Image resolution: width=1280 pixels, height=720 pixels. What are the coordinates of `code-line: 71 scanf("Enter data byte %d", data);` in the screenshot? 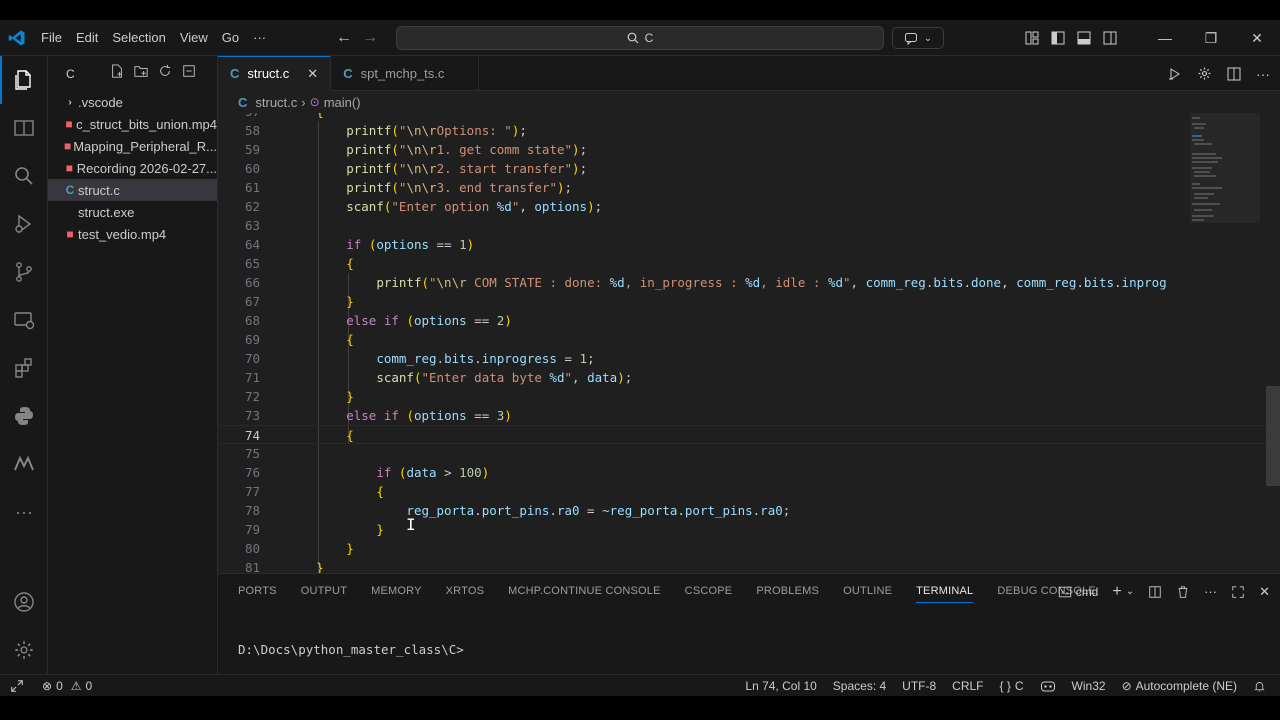 It's located at (749, 377).